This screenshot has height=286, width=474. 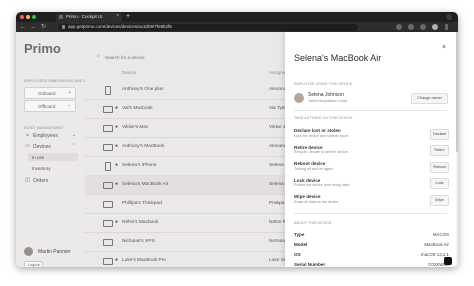 I want to click on maximize-window-dot, so click(x=34, y=17).